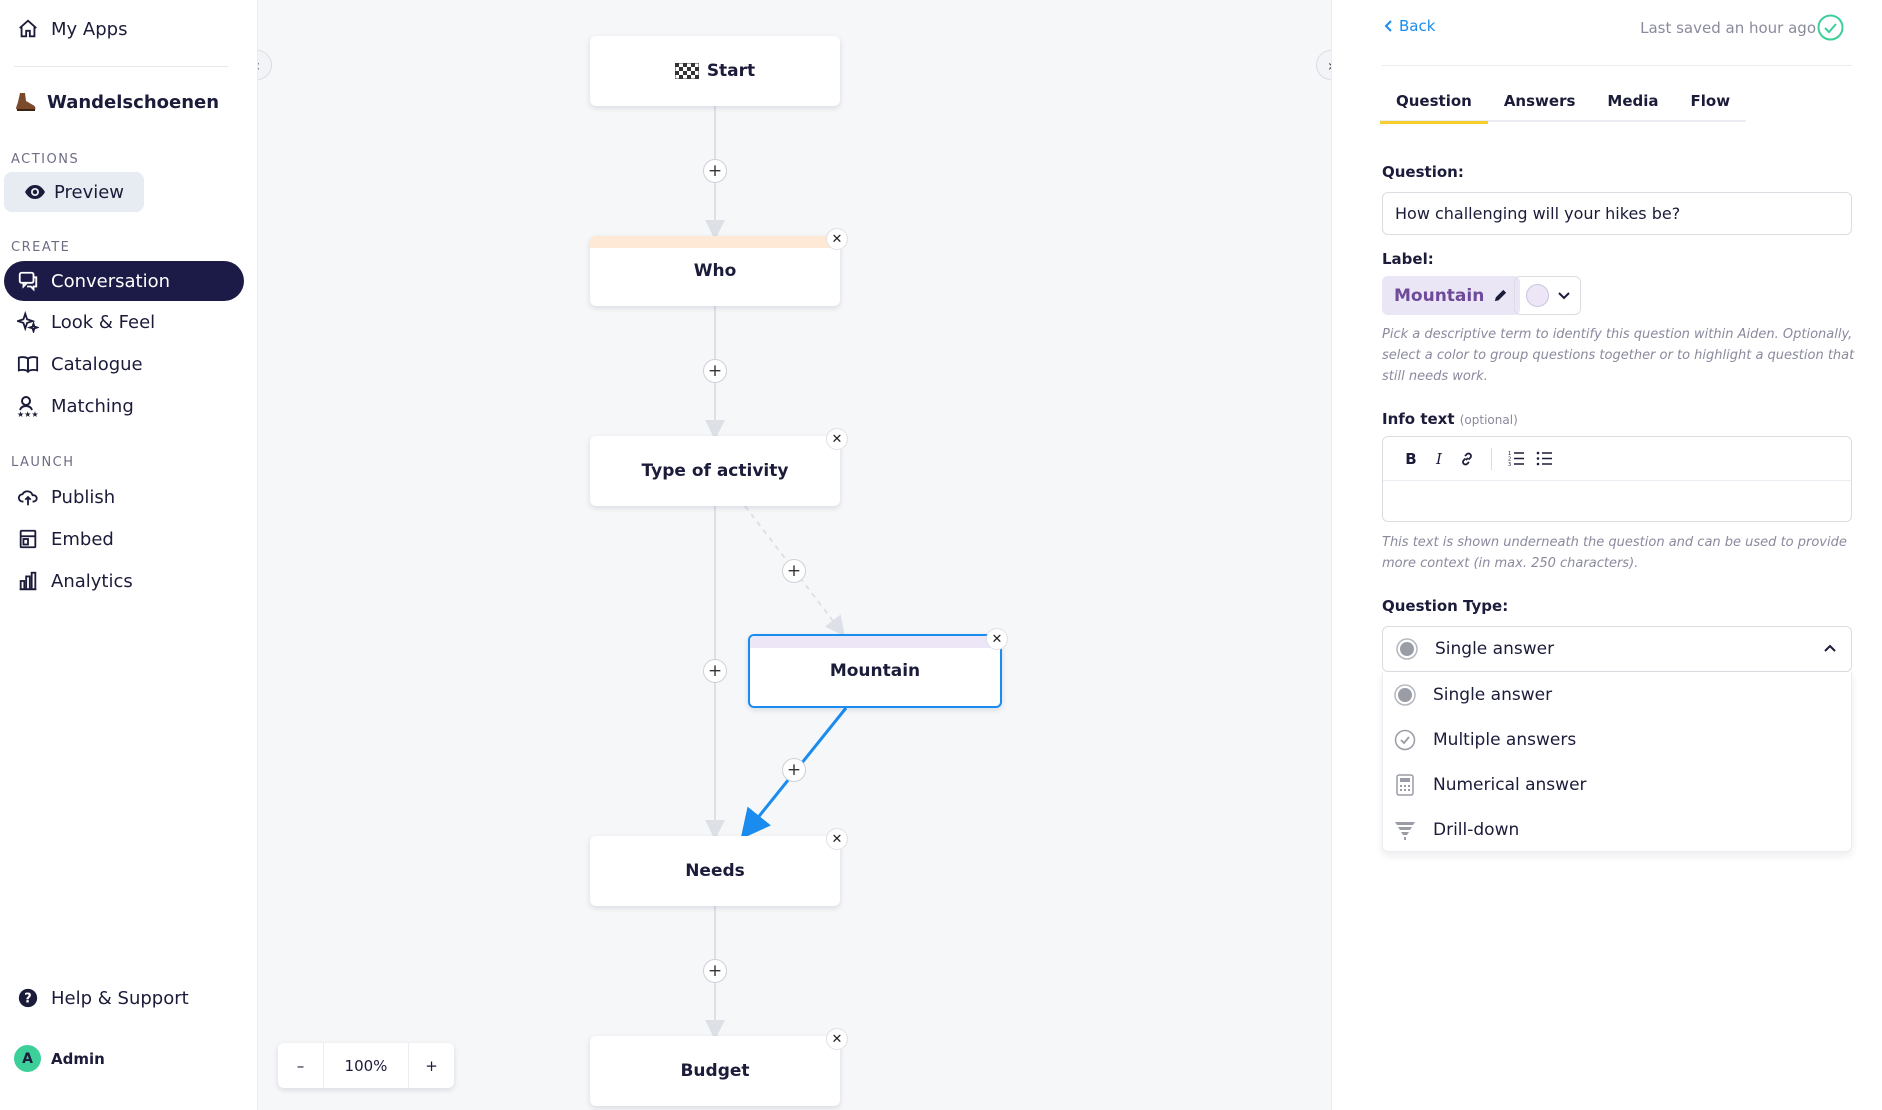 Image resolution: width=1882 pixels, height=1110 pixels. What do you see at coordinates (1408, 259) in the screenshot?
I see `label-field-label: Label:` at bounding box center [1408, 259].